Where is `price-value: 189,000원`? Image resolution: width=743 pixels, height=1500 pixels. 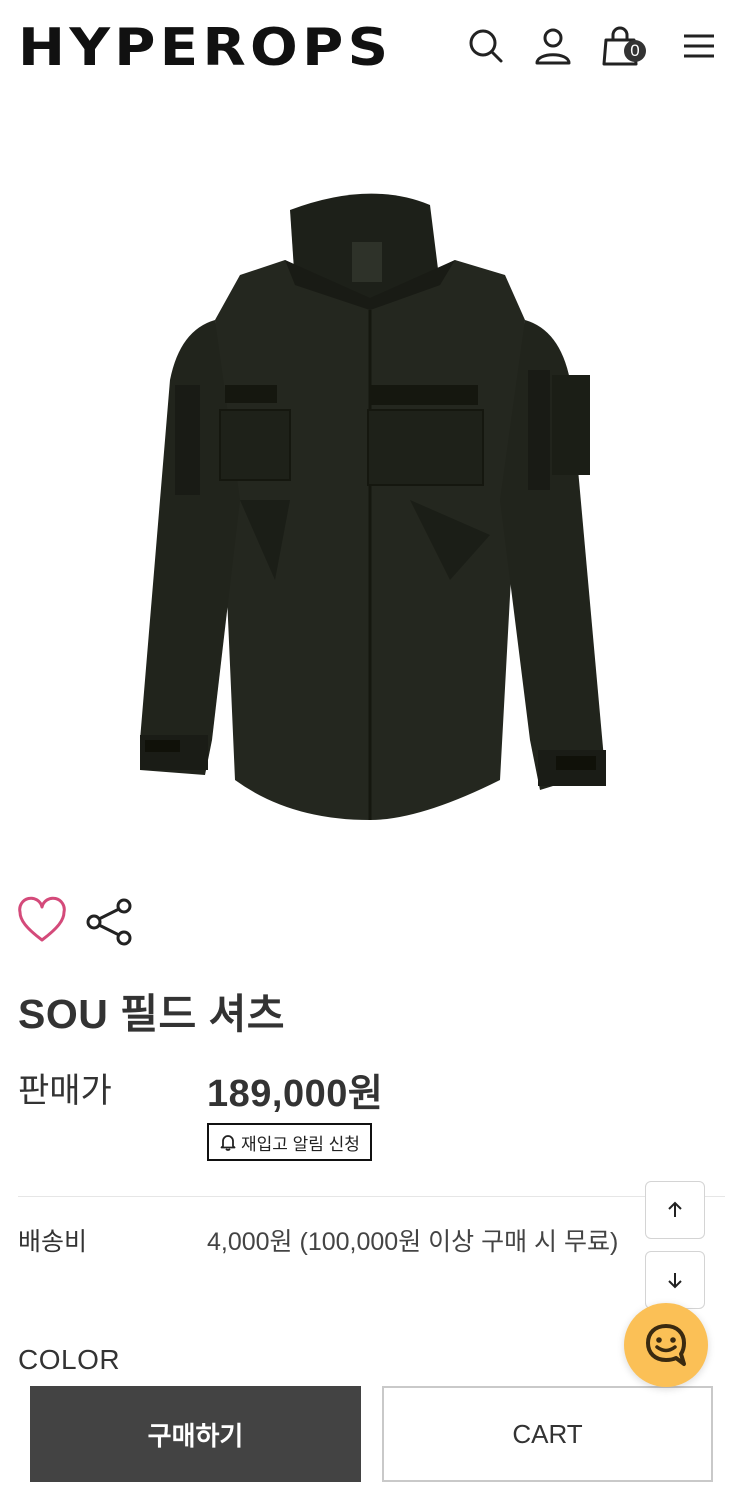
price-value: 189,000원 is located at coordinates (295, 1094).